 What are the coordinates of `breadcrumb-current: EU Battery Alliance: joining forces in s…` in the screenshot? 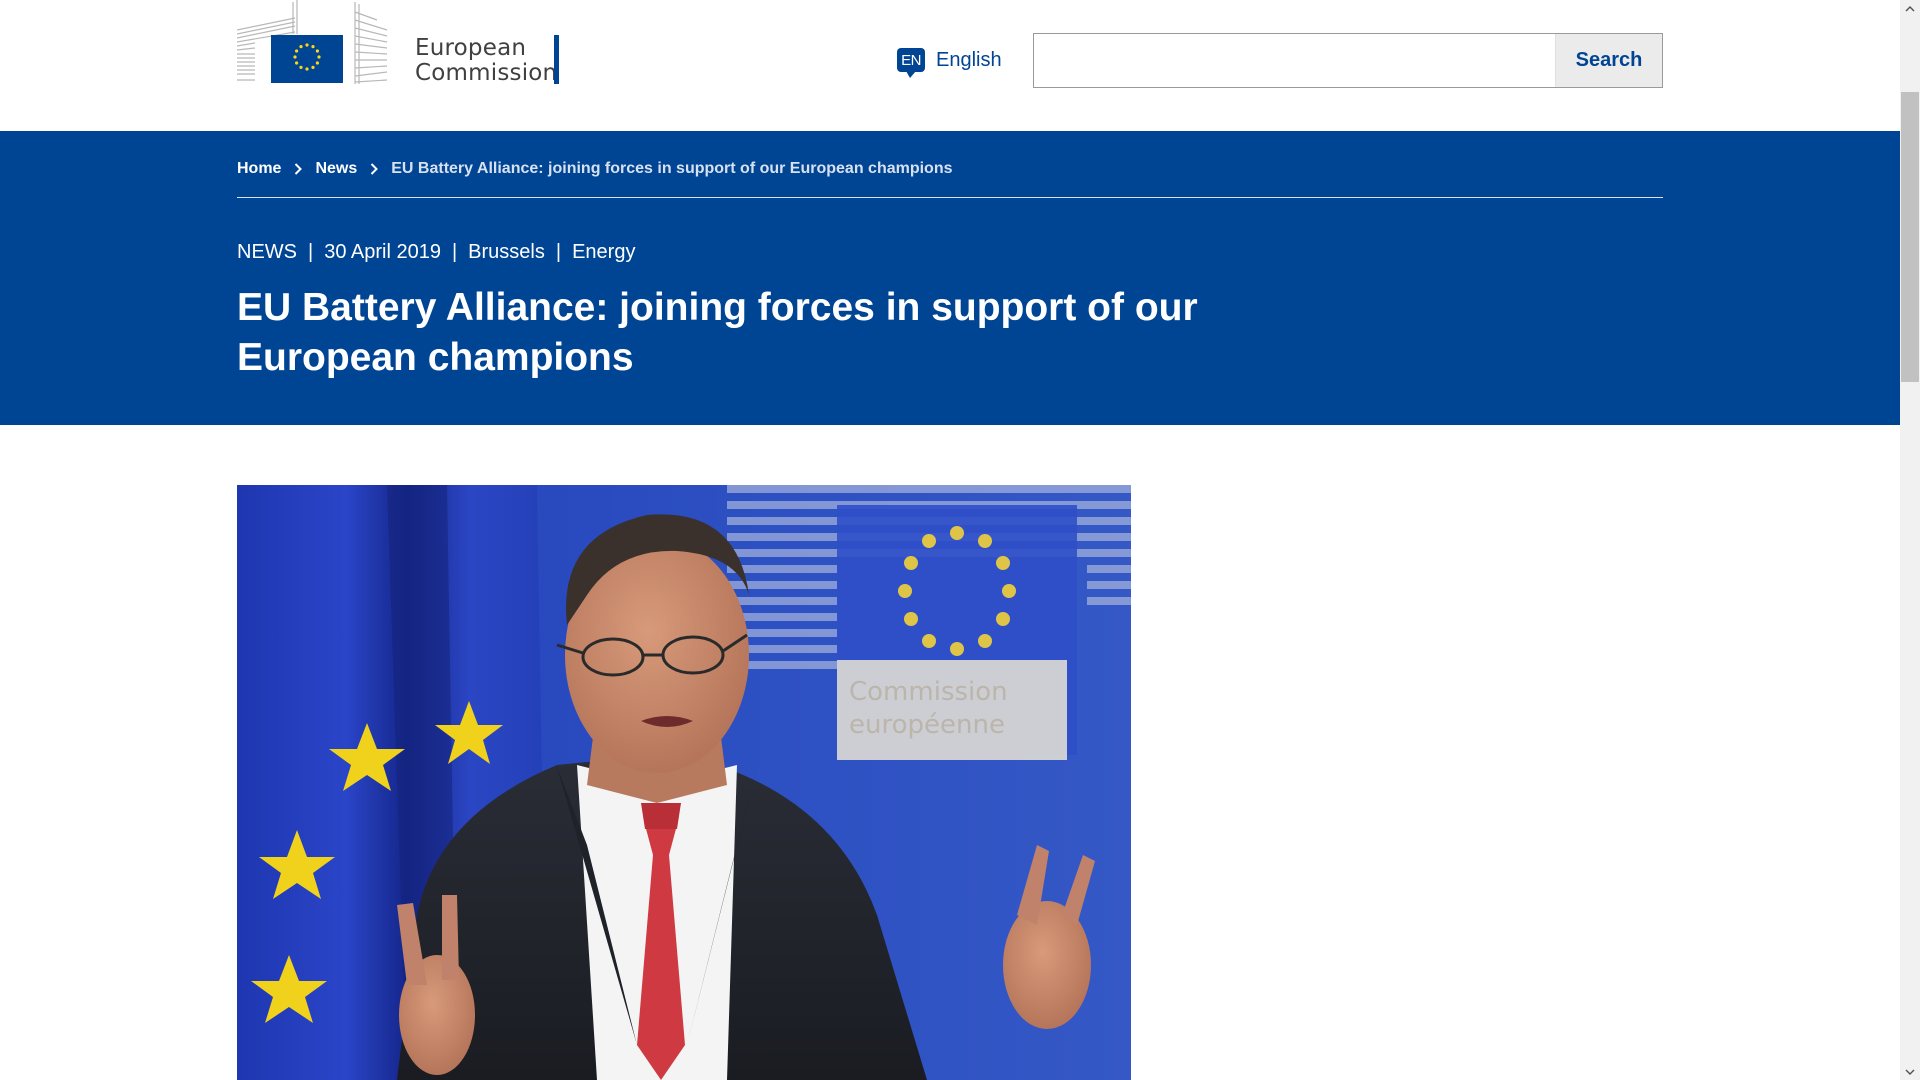 It's located at (672, 168).